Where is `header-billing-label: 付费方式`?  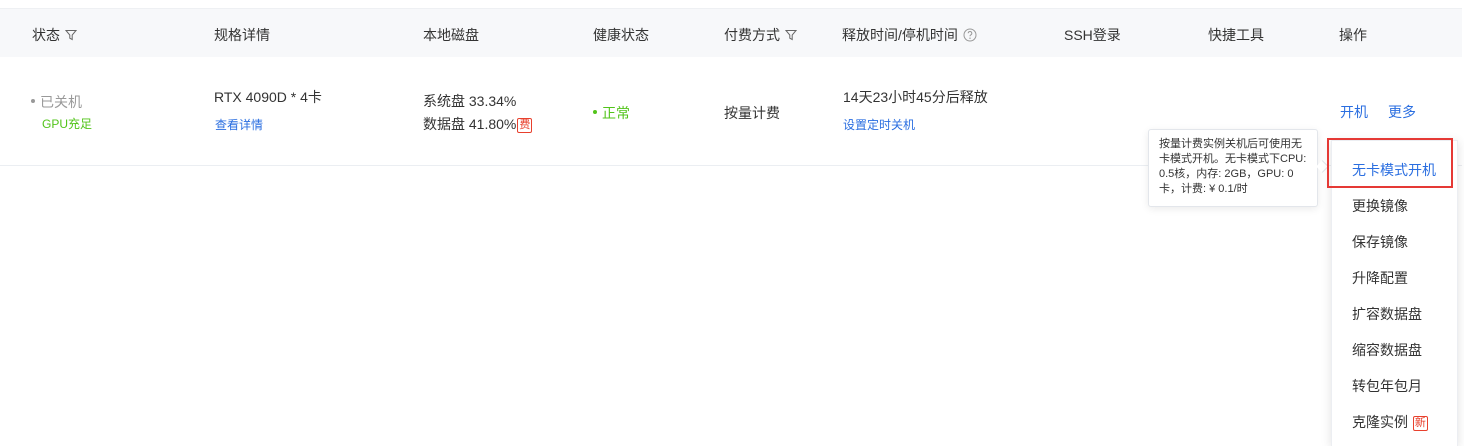
header-billing-label: 付费方式 is located at coordinates (752, 35).